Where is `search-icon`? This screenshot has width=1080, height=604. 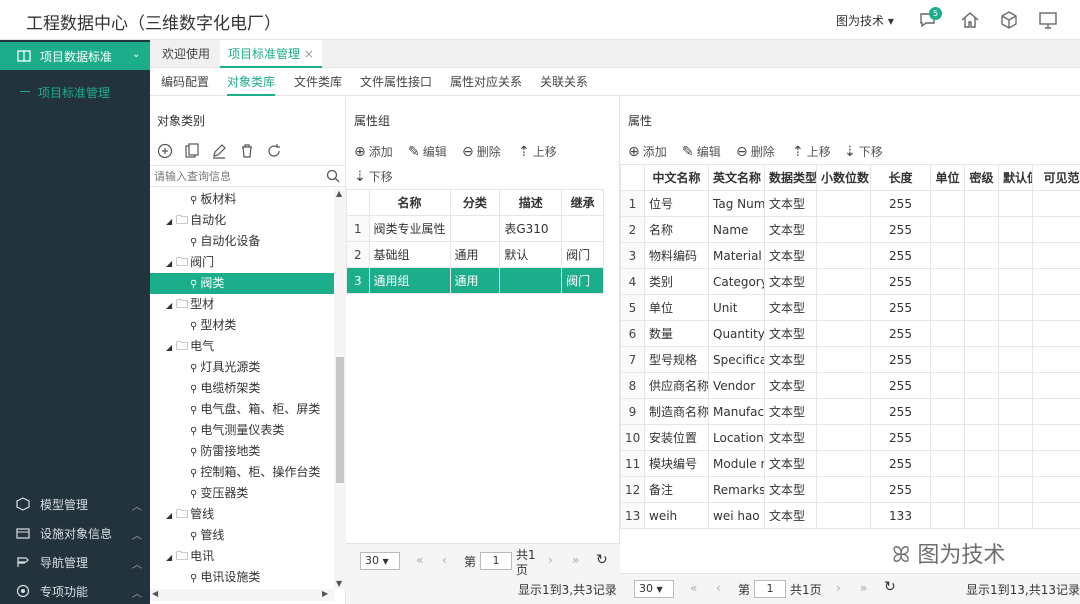
search-icon is located at coordinates (333, 176).